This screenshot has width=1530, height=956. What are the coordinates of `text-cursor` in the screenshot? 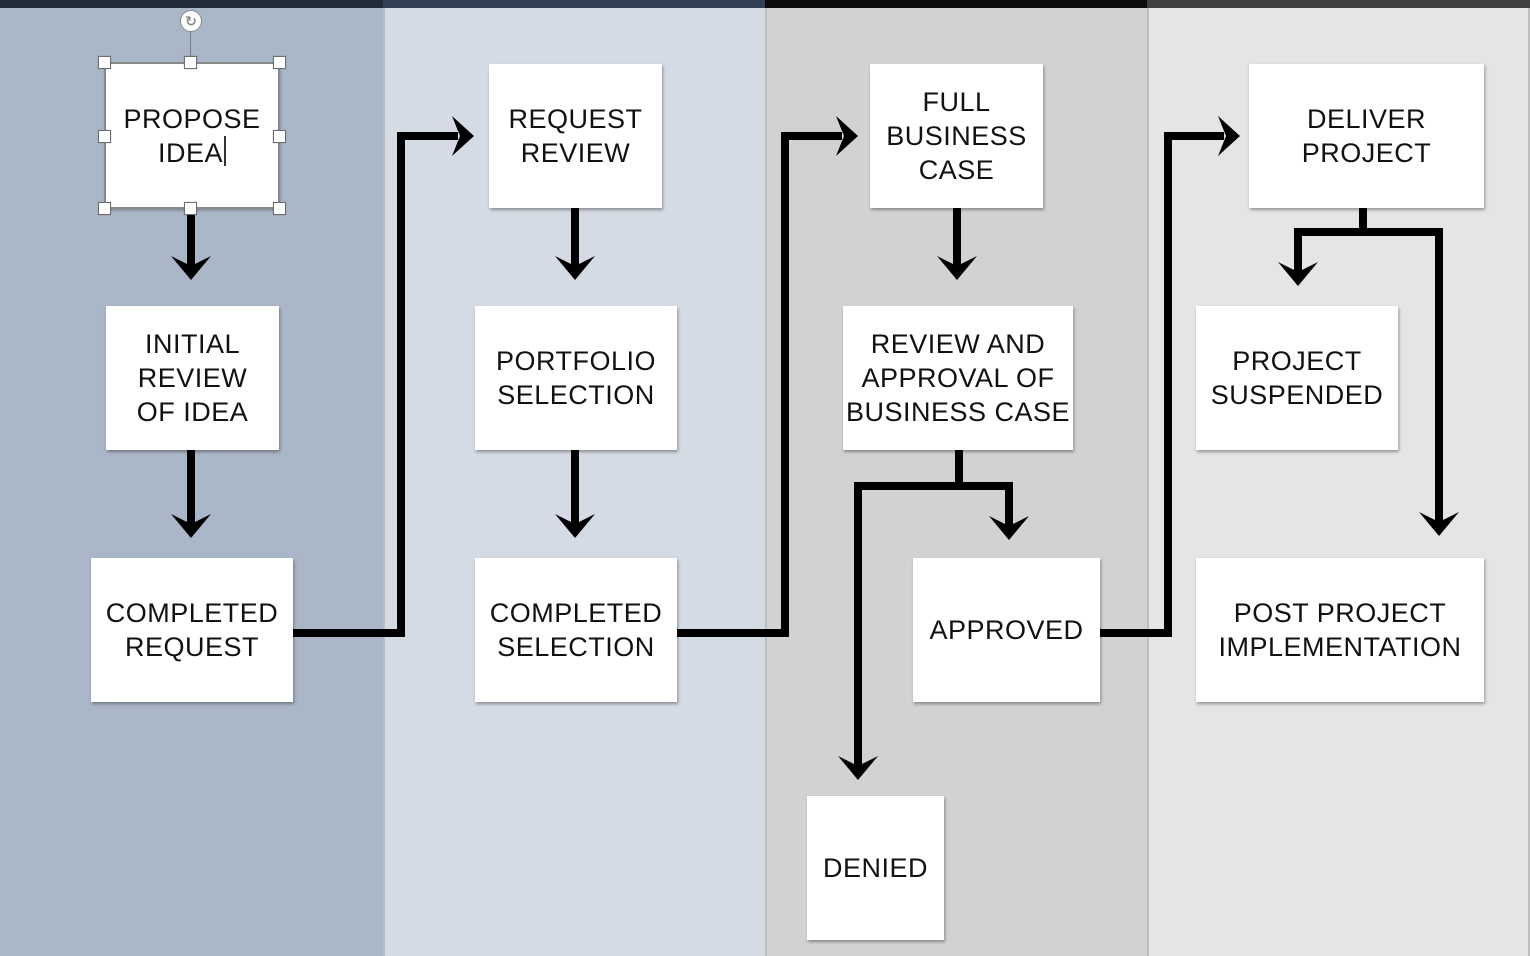 It's located at (225, 150).